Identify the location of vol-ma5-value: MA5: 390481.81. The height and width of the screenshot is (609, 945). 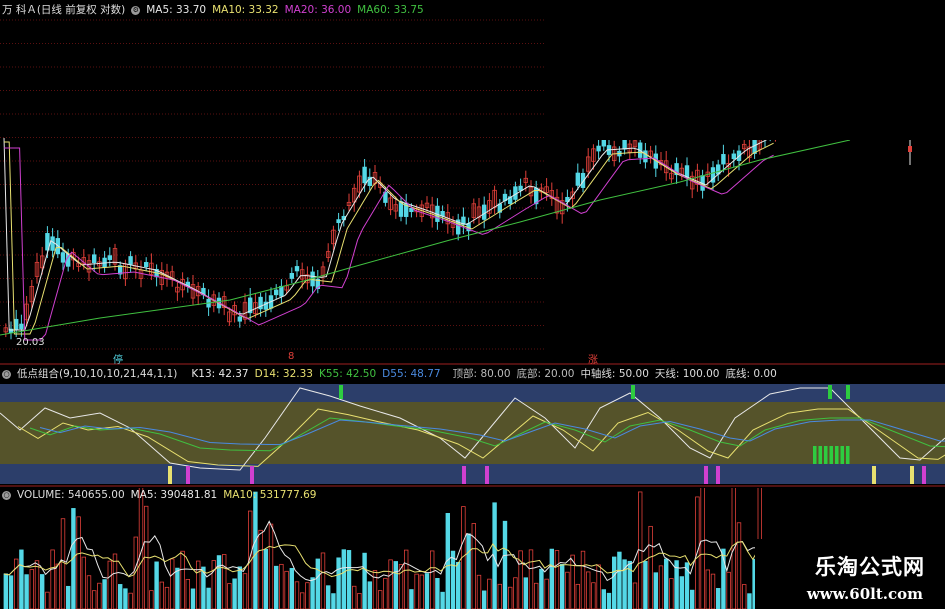
(174, 495).